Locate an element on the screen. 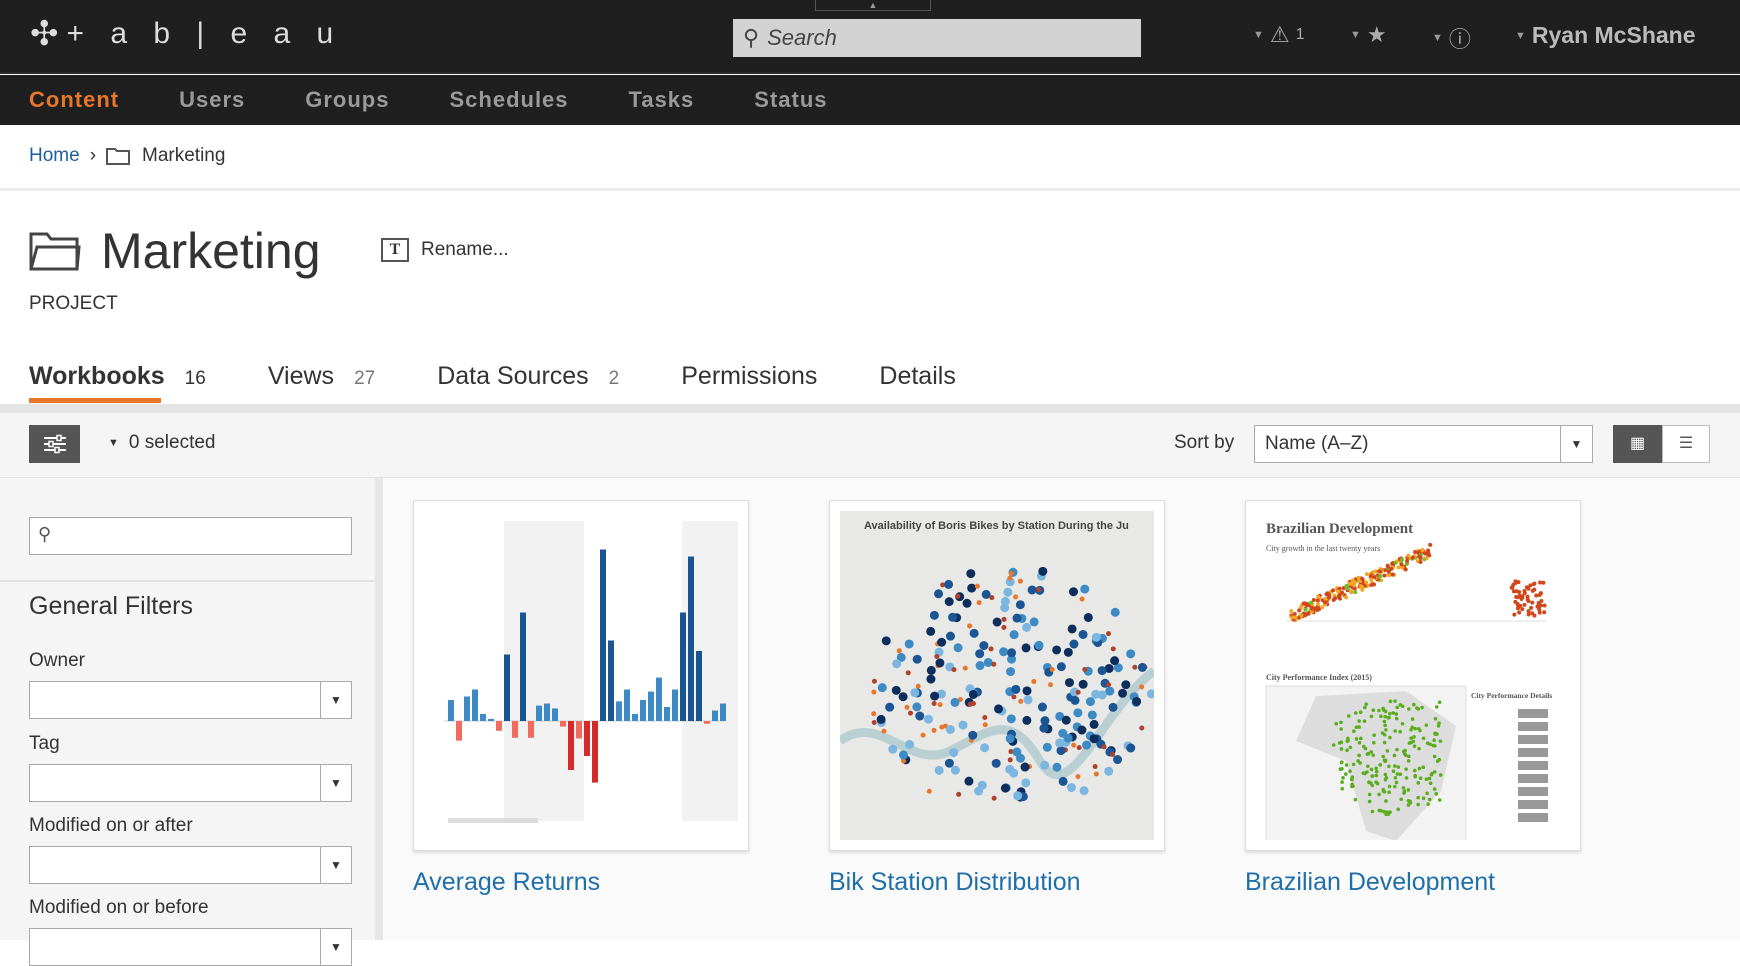  list-view-button: ☰ is located at coordinates (1686, 444).